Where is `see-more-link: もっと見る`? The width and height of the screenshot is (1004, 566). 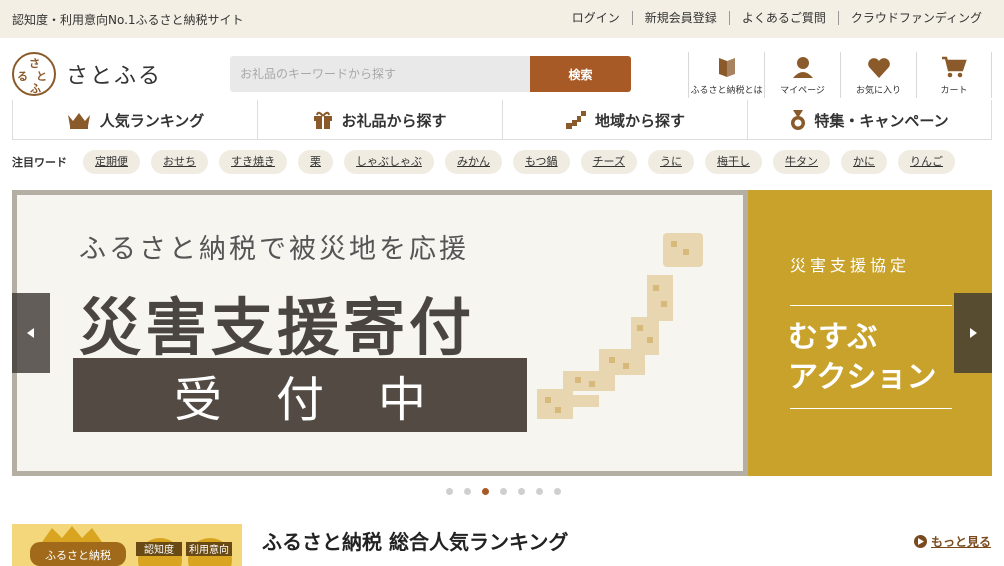 see-more-link: もっと見る is located at coordinates (952, 541).